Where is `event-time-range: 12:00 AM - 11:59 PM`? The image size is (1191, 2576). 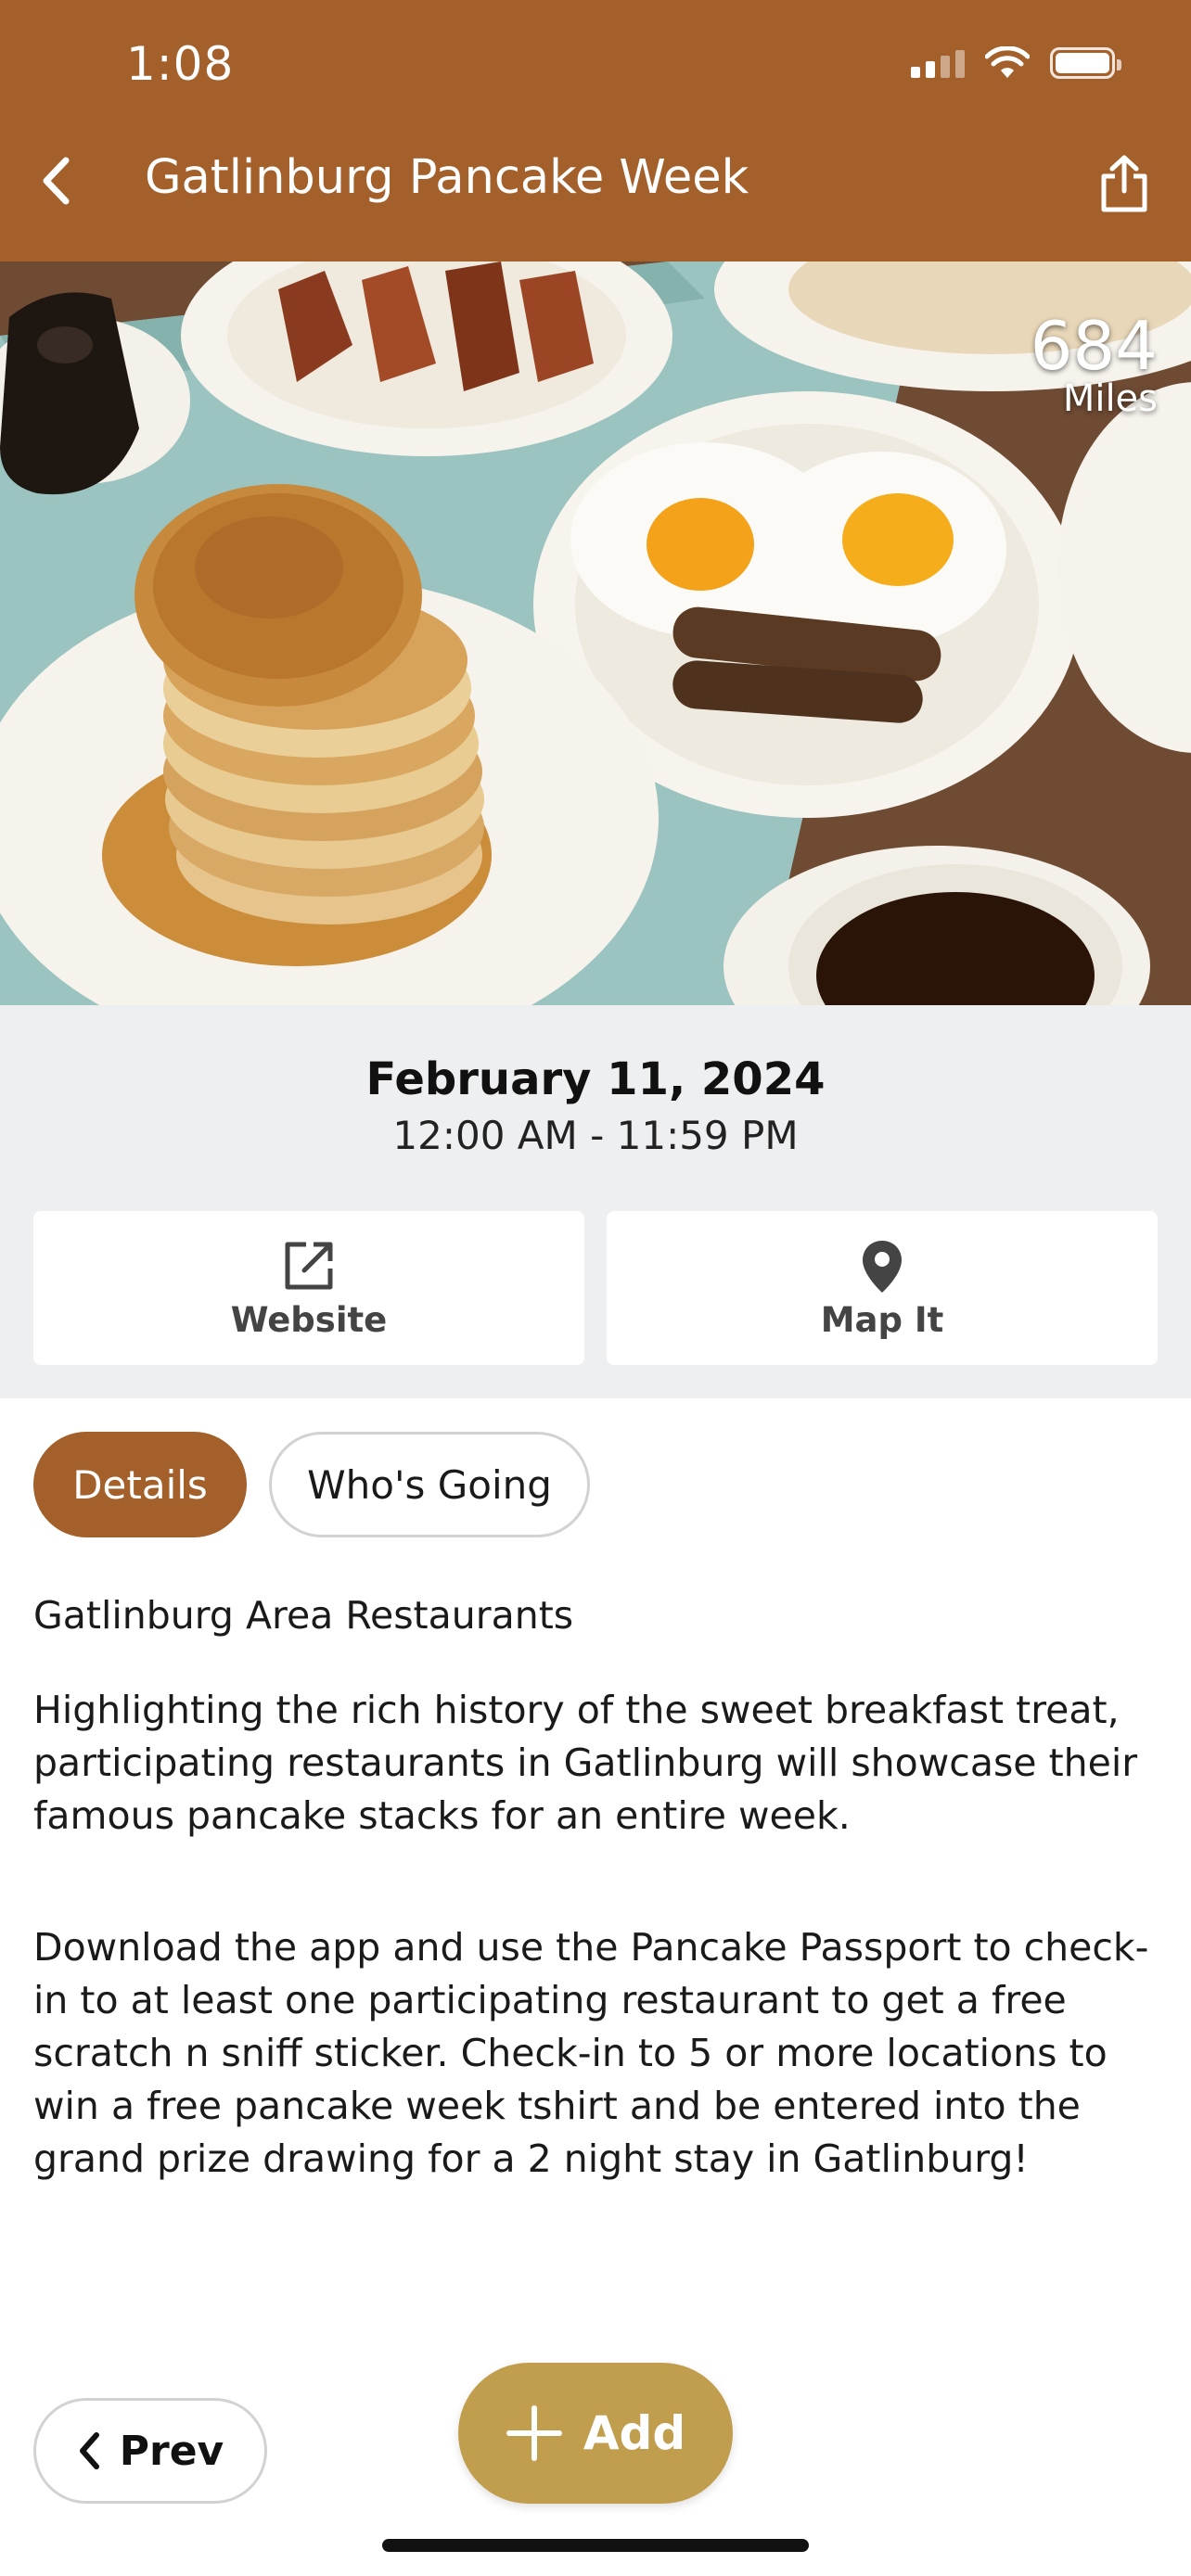
event-time-range: 12:00 AM - 11:59 PM is located at coordinates (595, 1136).